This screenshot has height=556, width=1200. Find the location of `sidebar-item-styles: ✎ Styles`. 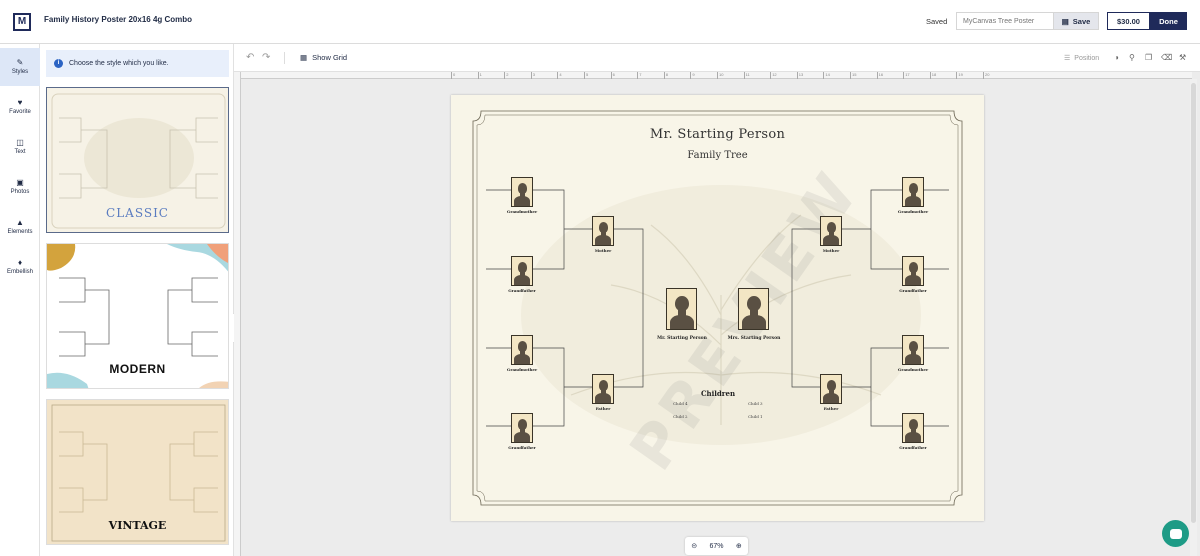

sidebar-item-styles: ✎ Styles is located at coordinates (20, 67).